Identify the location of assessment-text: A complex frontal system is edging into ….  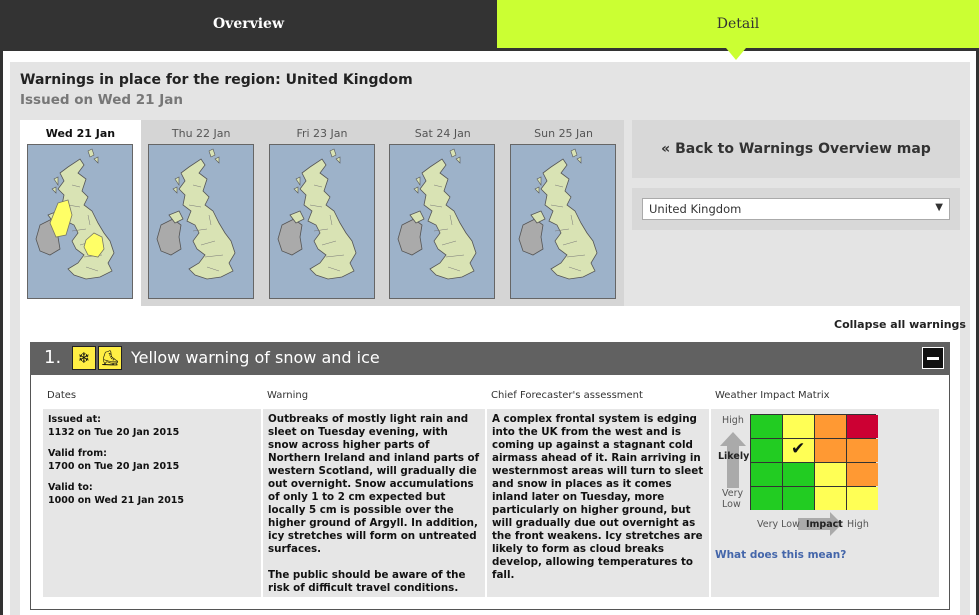
(598, 497).